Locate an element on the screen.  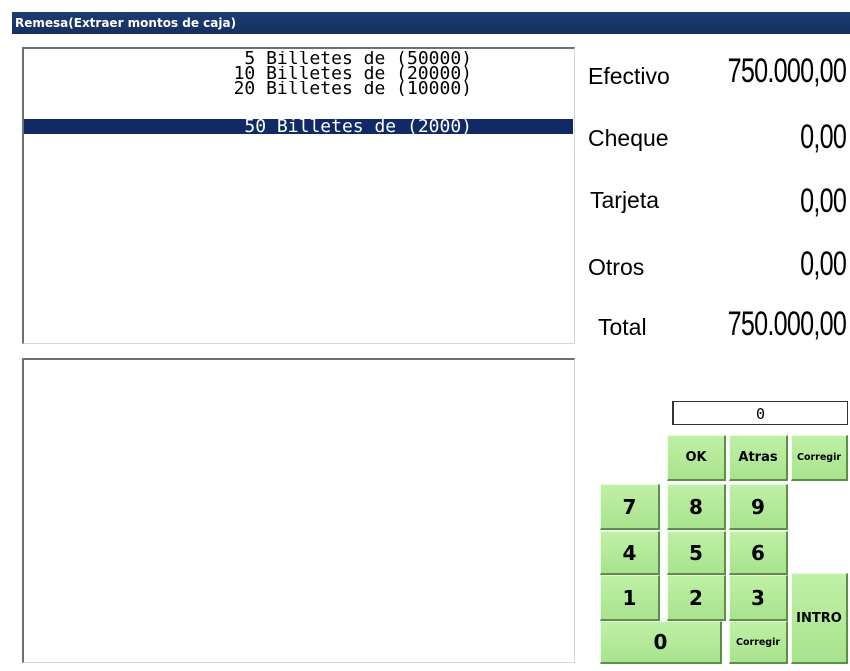
list-item-text: 20 Billetes de (10000) is located at coordinates (352, 88).